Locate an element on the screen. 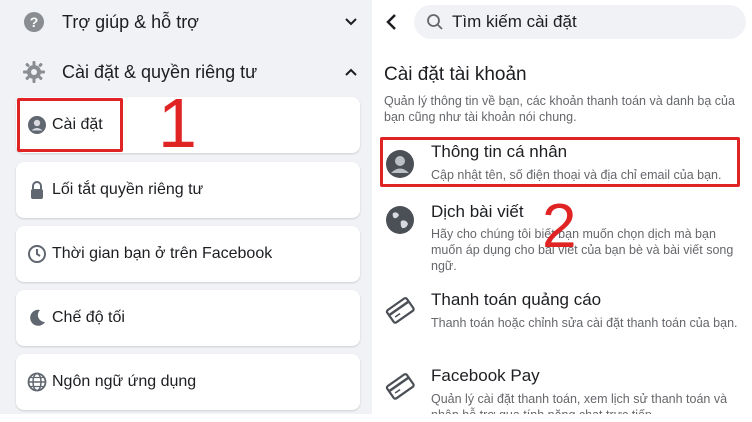 This screenshot has width=752, height=422. menu-item-dark-mode-label: Chế độ tối is located at coordinates (88, 317).